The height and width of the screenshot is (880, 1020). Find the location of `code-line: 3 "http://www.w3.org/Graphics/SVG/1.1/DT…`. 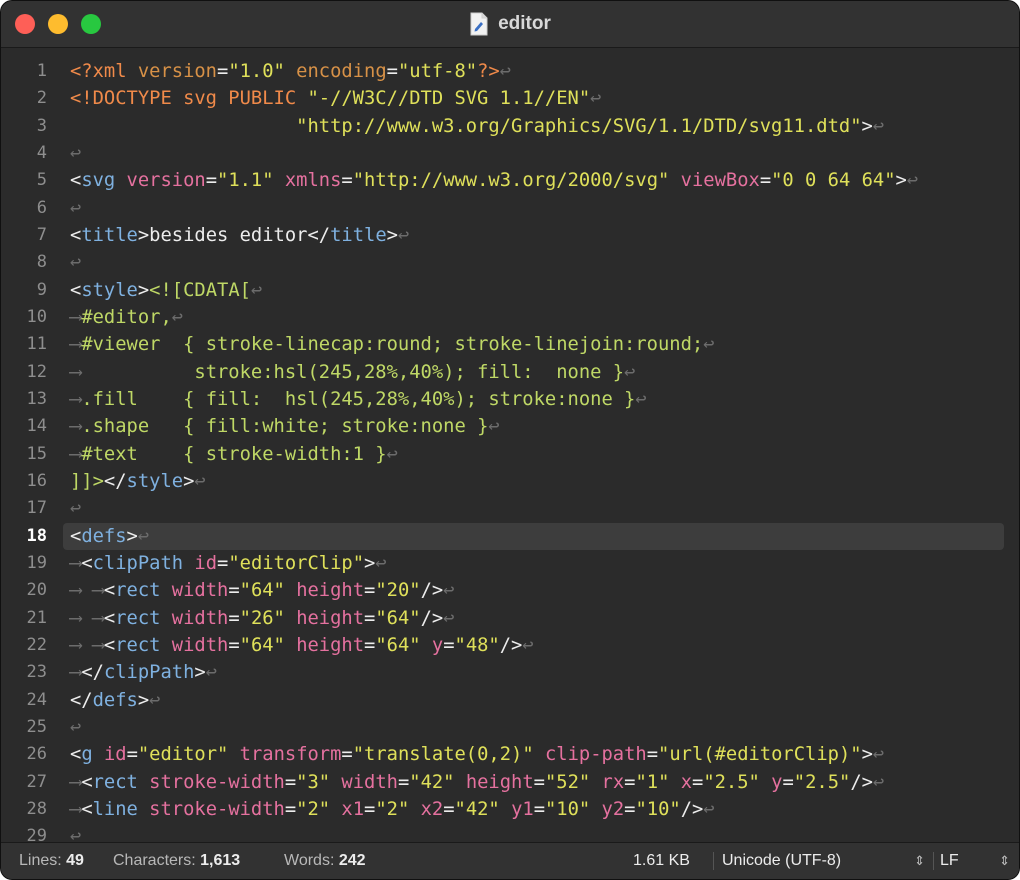

code-line: 3 "http://www.w3.org/Graphics/SVG/1.1/DT… is located at coordinates (510, 126).